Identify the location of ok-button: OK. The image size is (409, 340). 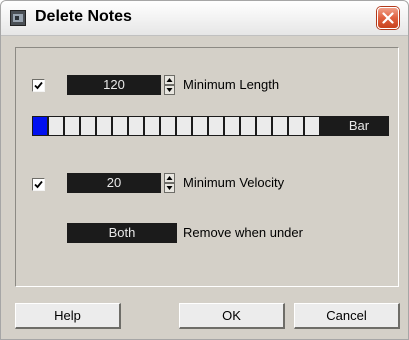
(232, 316).